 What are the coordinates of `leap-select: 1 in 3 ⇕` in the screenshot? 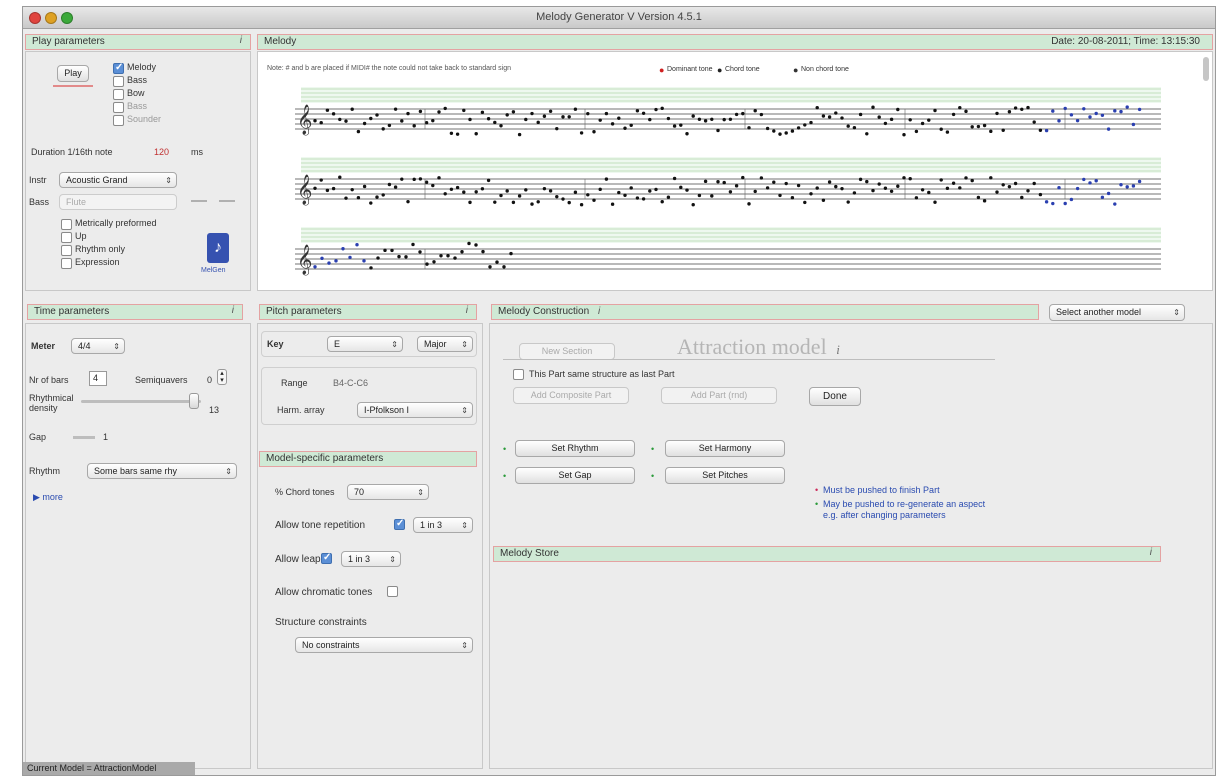 It's located at (371, 559).